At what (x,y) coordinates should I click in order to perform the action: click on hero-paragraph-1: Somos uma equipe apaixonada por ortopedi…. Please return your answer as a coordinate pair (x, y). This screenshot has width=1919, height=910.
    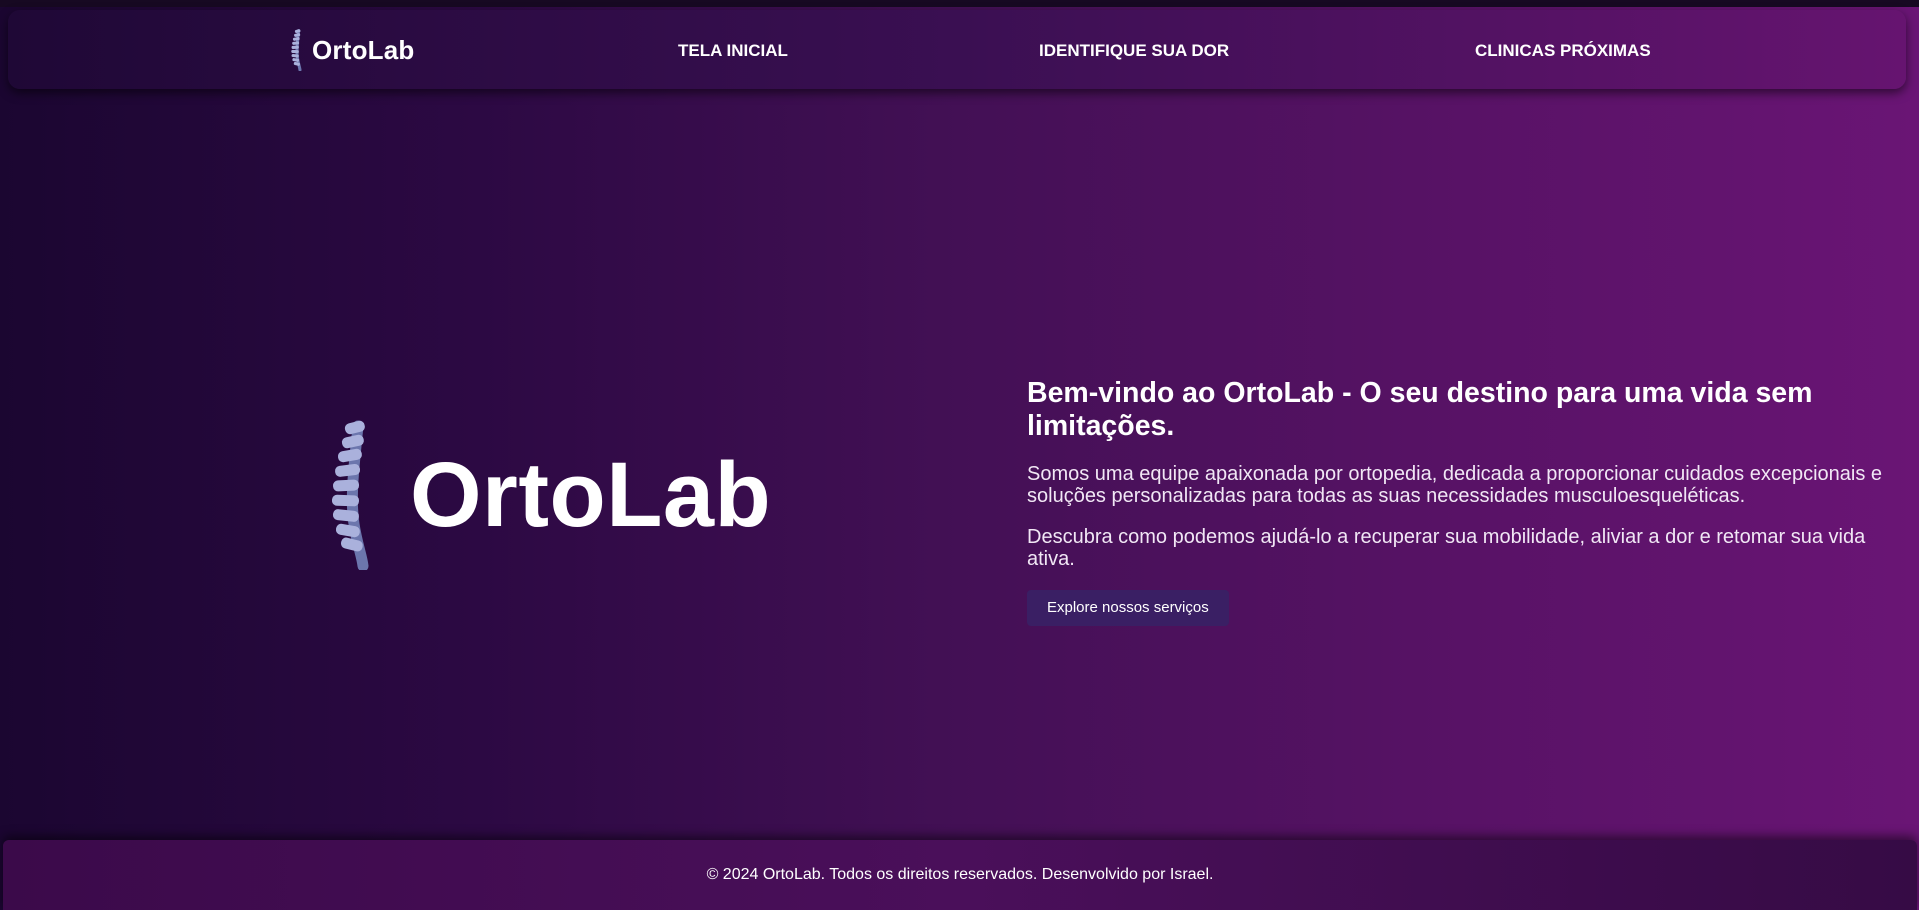
    Looking at the image, I should click on (1455, 485).